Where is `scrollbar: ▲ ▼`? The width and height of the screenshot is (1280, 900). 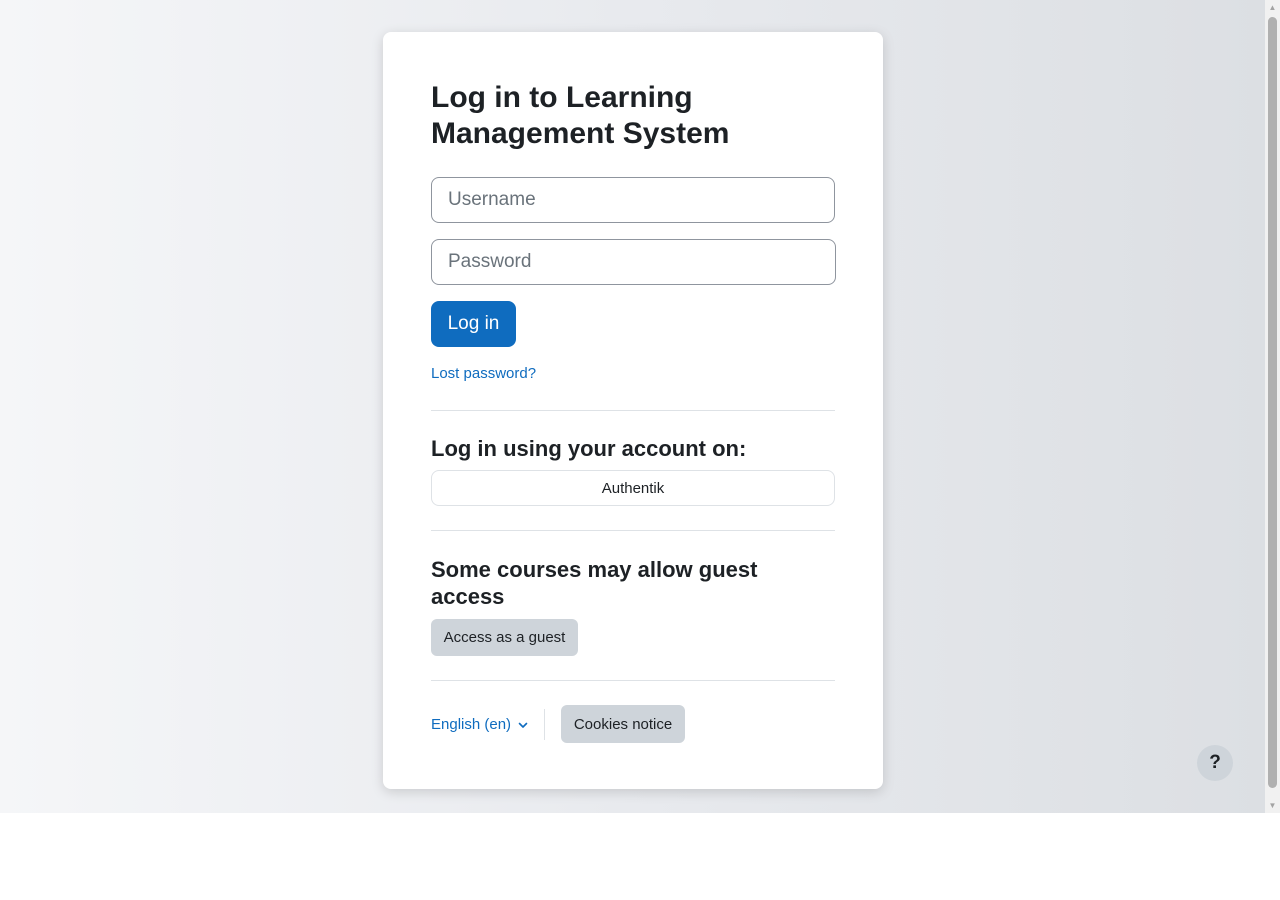
scrollbar: ▲ ▼ is located at coordinates (1272, 406).